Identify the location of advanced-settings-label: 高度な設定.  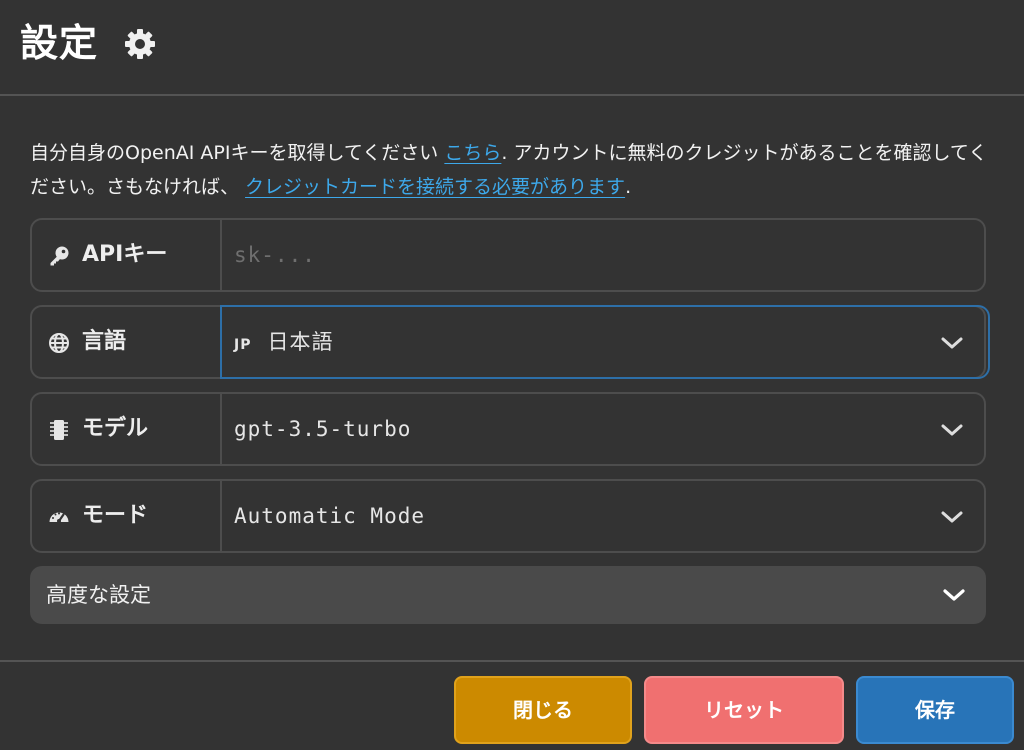
(98, 595).